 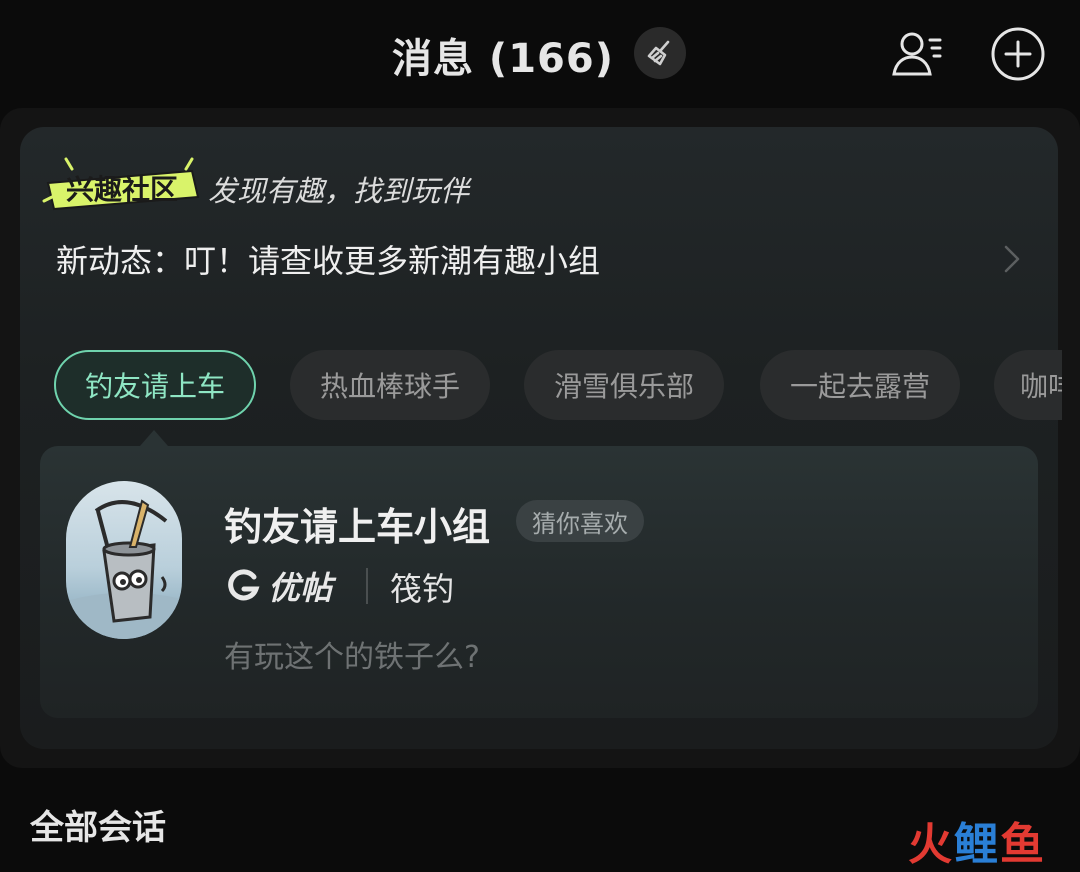 What do you see at coordinates (328, 259) in the screenshot?
I see `news-text: 新动态：叮！请查收更多新潮有趣小组` at bounding box center [328, 259].